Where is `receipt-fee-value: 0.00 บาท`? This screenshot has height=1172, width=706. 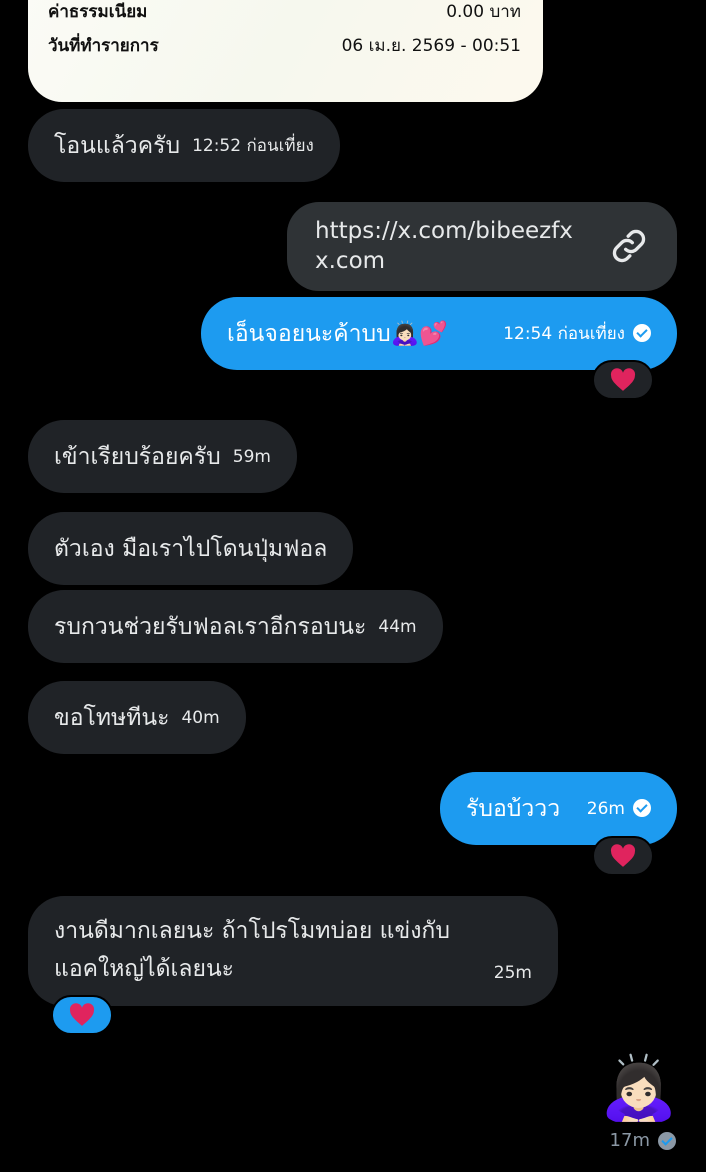 receipt-fee-value: 0.00 บาท is located at coordinates (483, 12).